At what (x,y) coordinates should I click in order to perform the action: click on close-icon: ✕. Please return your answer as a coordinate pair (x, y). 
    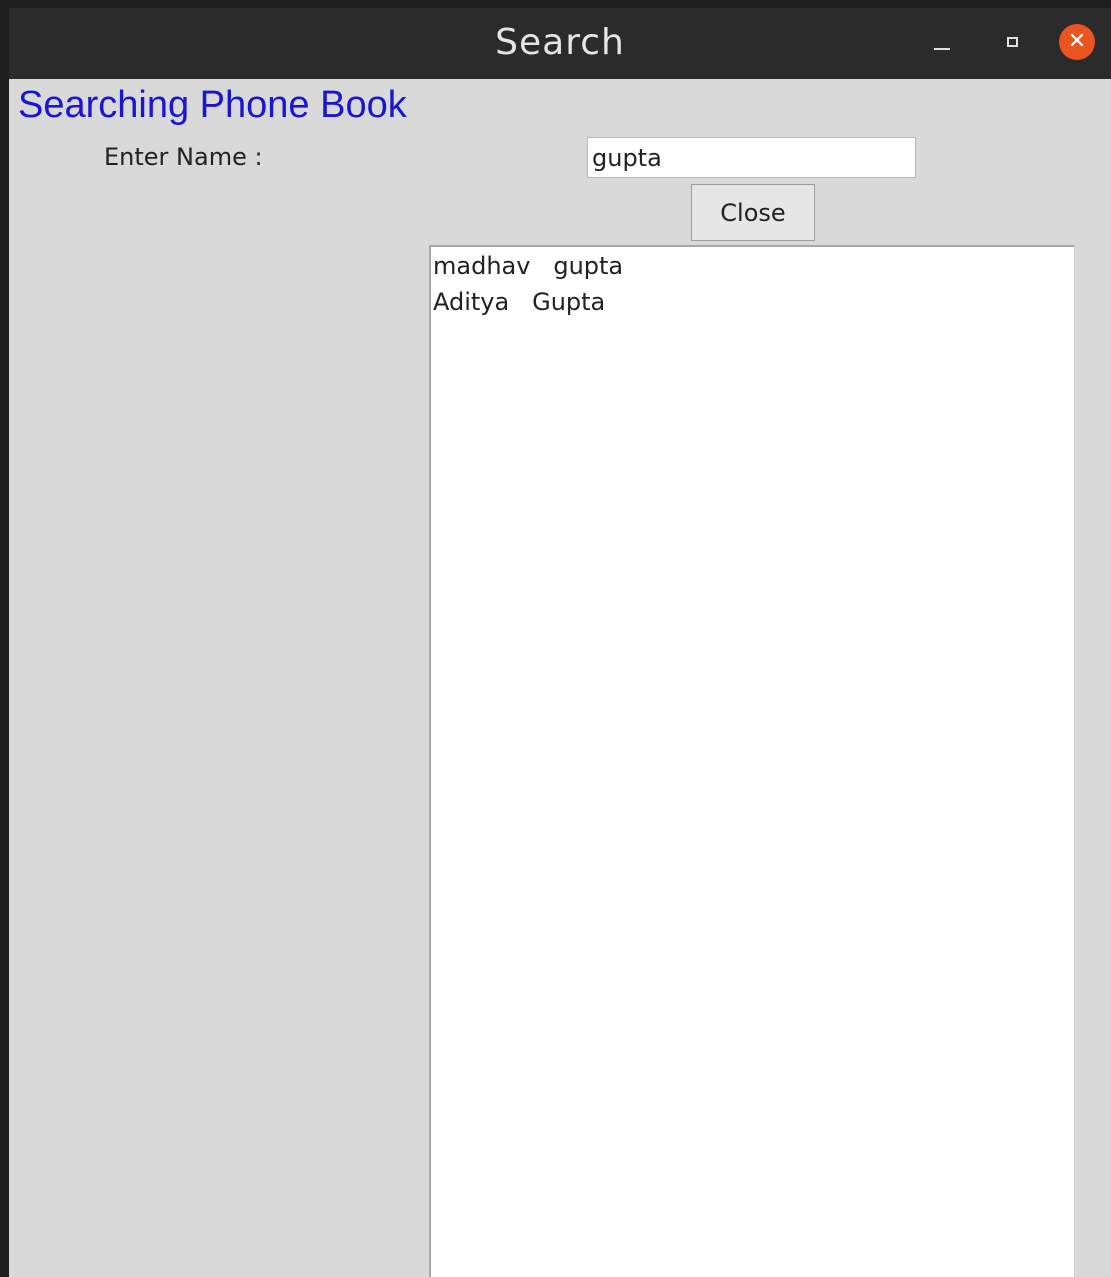
    Looking at the image, I should click on (1077, 41).